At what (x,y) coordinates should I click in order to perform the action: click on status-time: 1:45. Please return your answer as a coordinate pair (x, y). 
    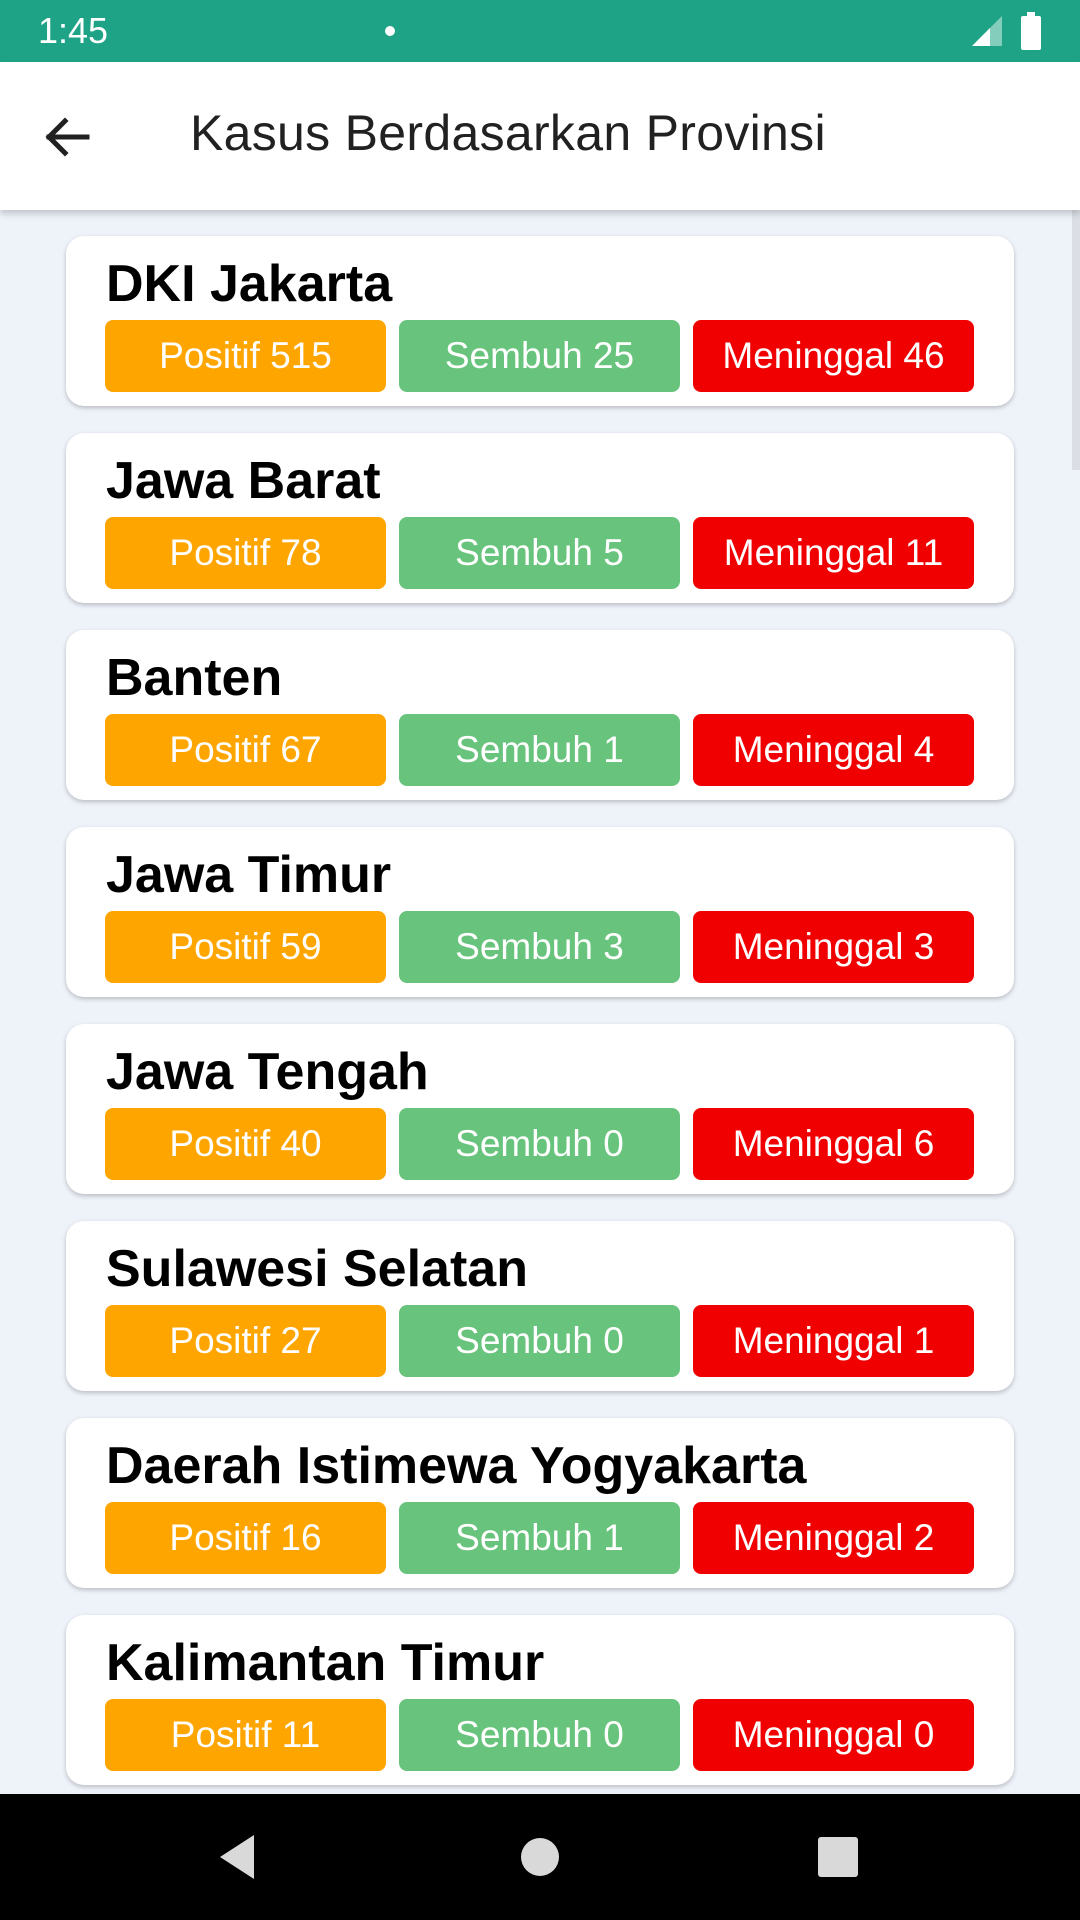
    Looking at the image, I should click on (73, 30).